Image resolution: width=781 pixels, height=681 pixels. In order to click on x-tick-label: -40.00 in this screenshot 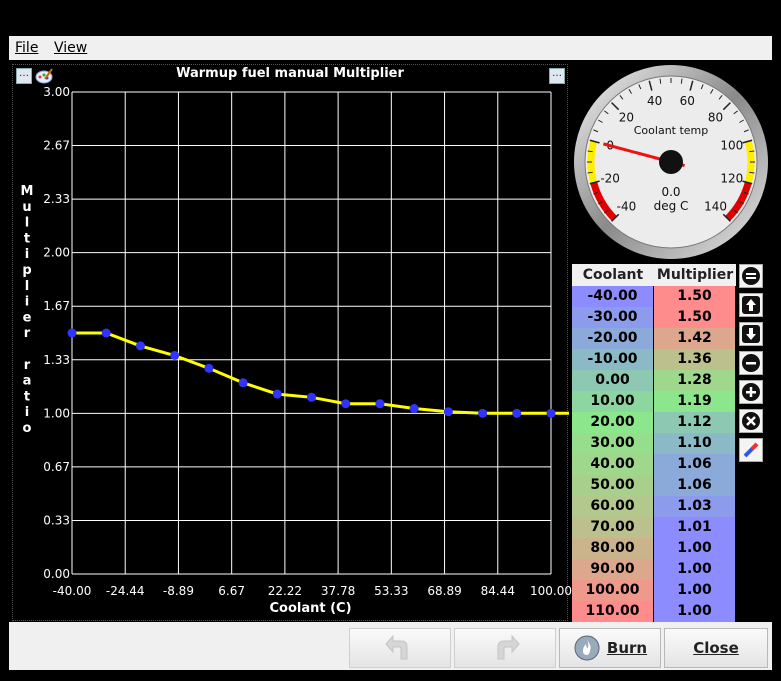, I will do `click(72, 591)`.